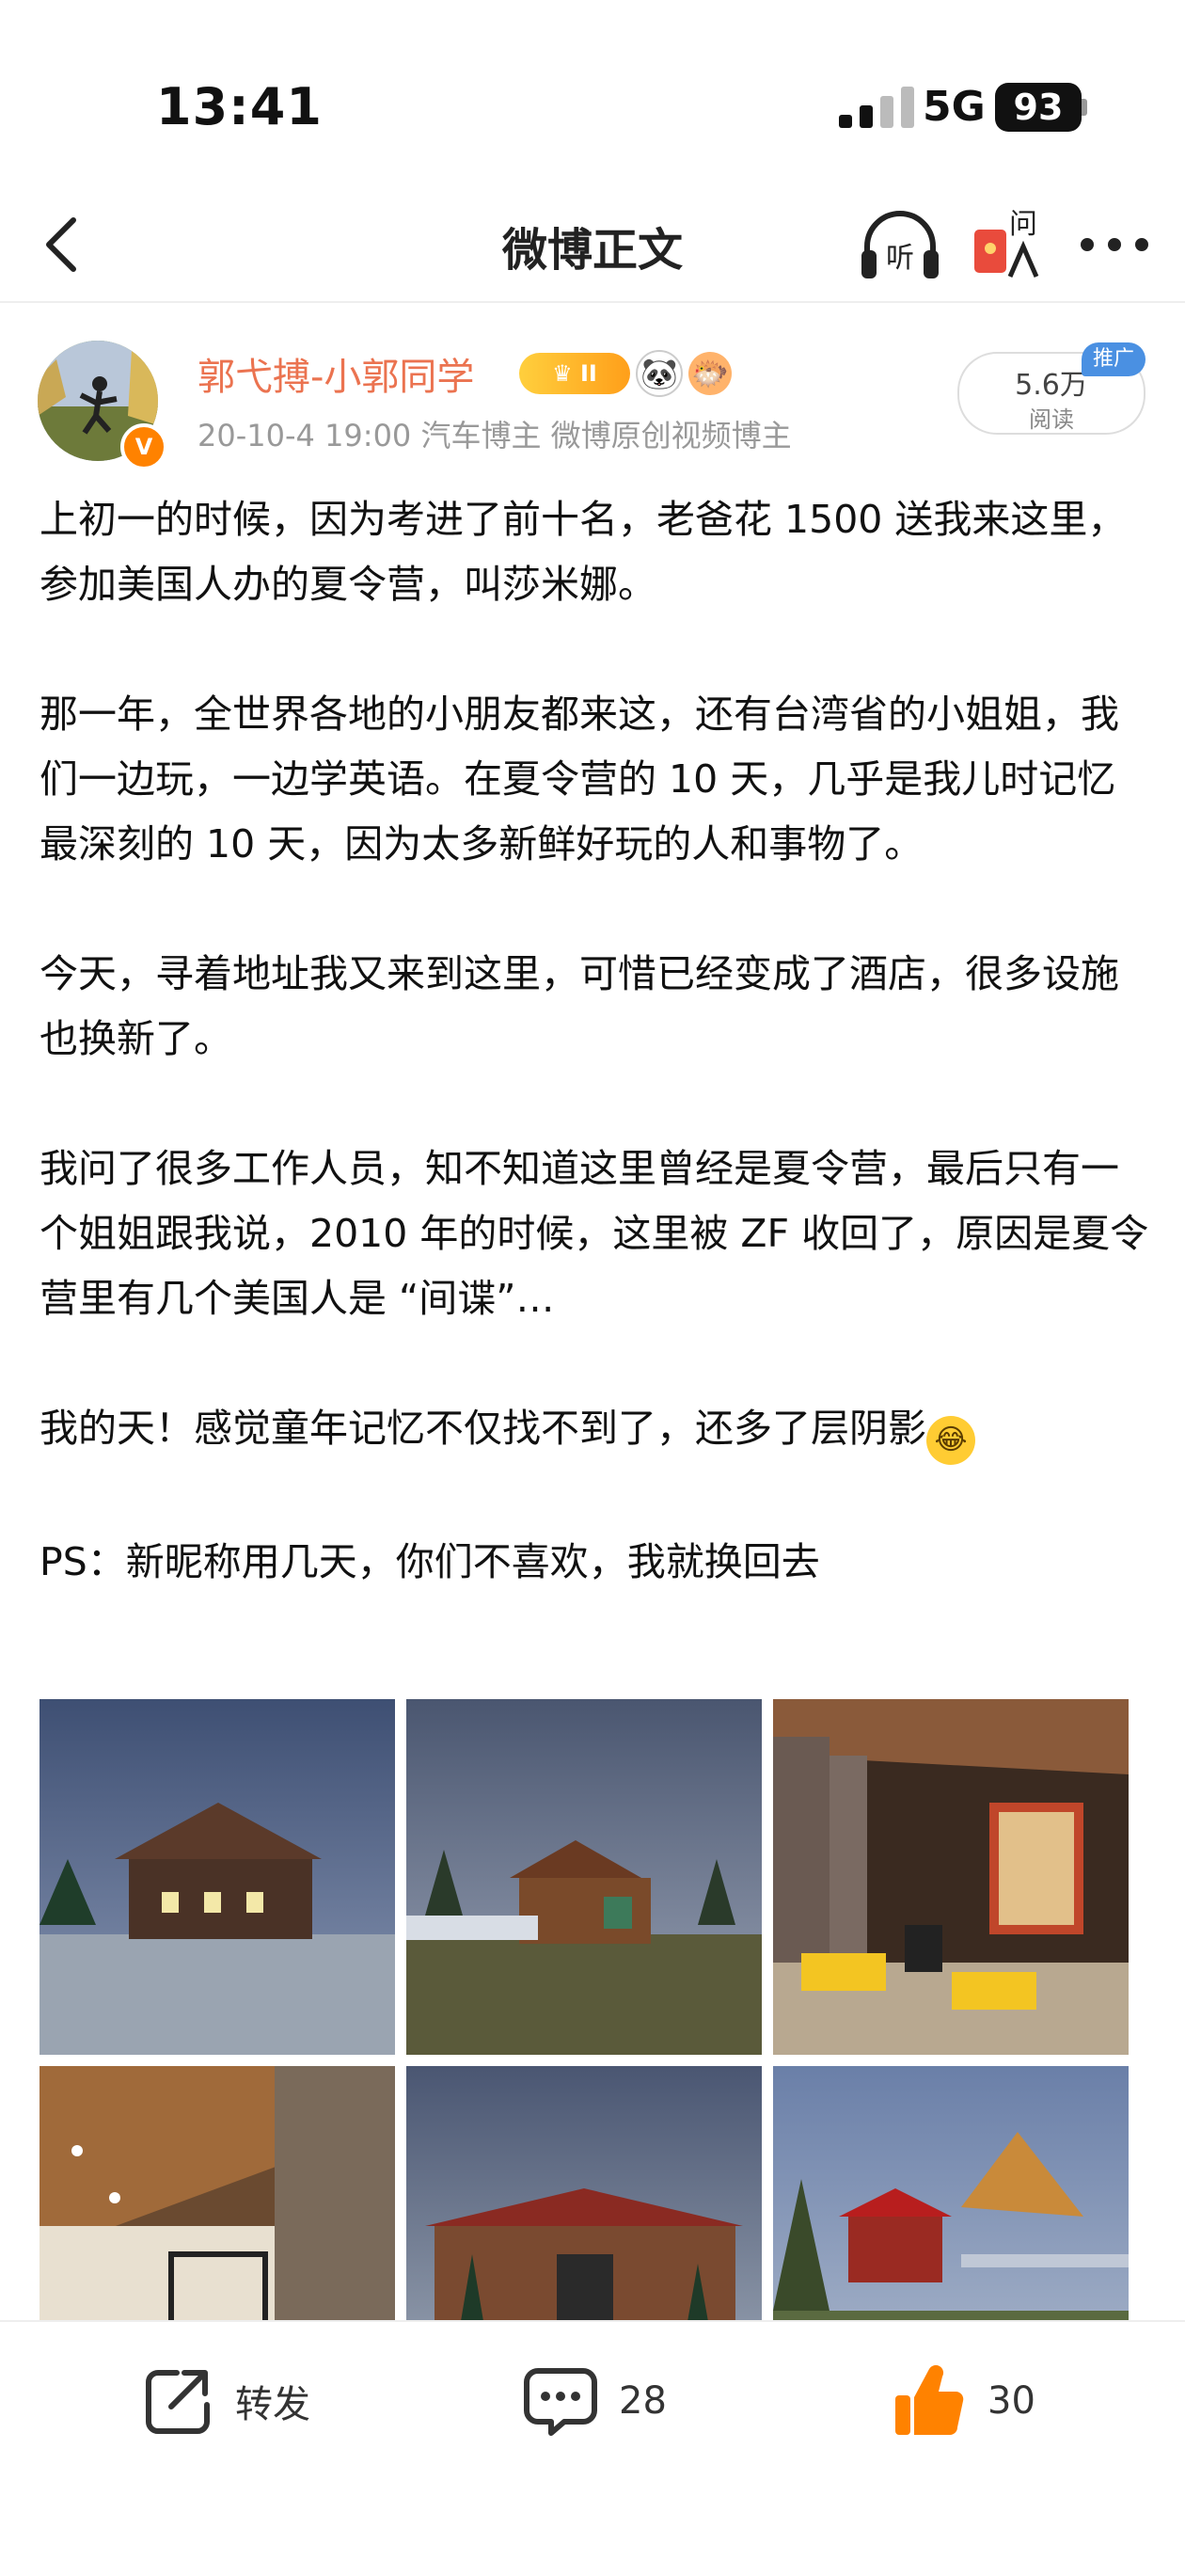 Image resolution: width=1185 pixels, height=2576 pixels. Describe the element at coordinates (929, 2399) in the screenshot. I see `thumbs-up-icon` at that location.